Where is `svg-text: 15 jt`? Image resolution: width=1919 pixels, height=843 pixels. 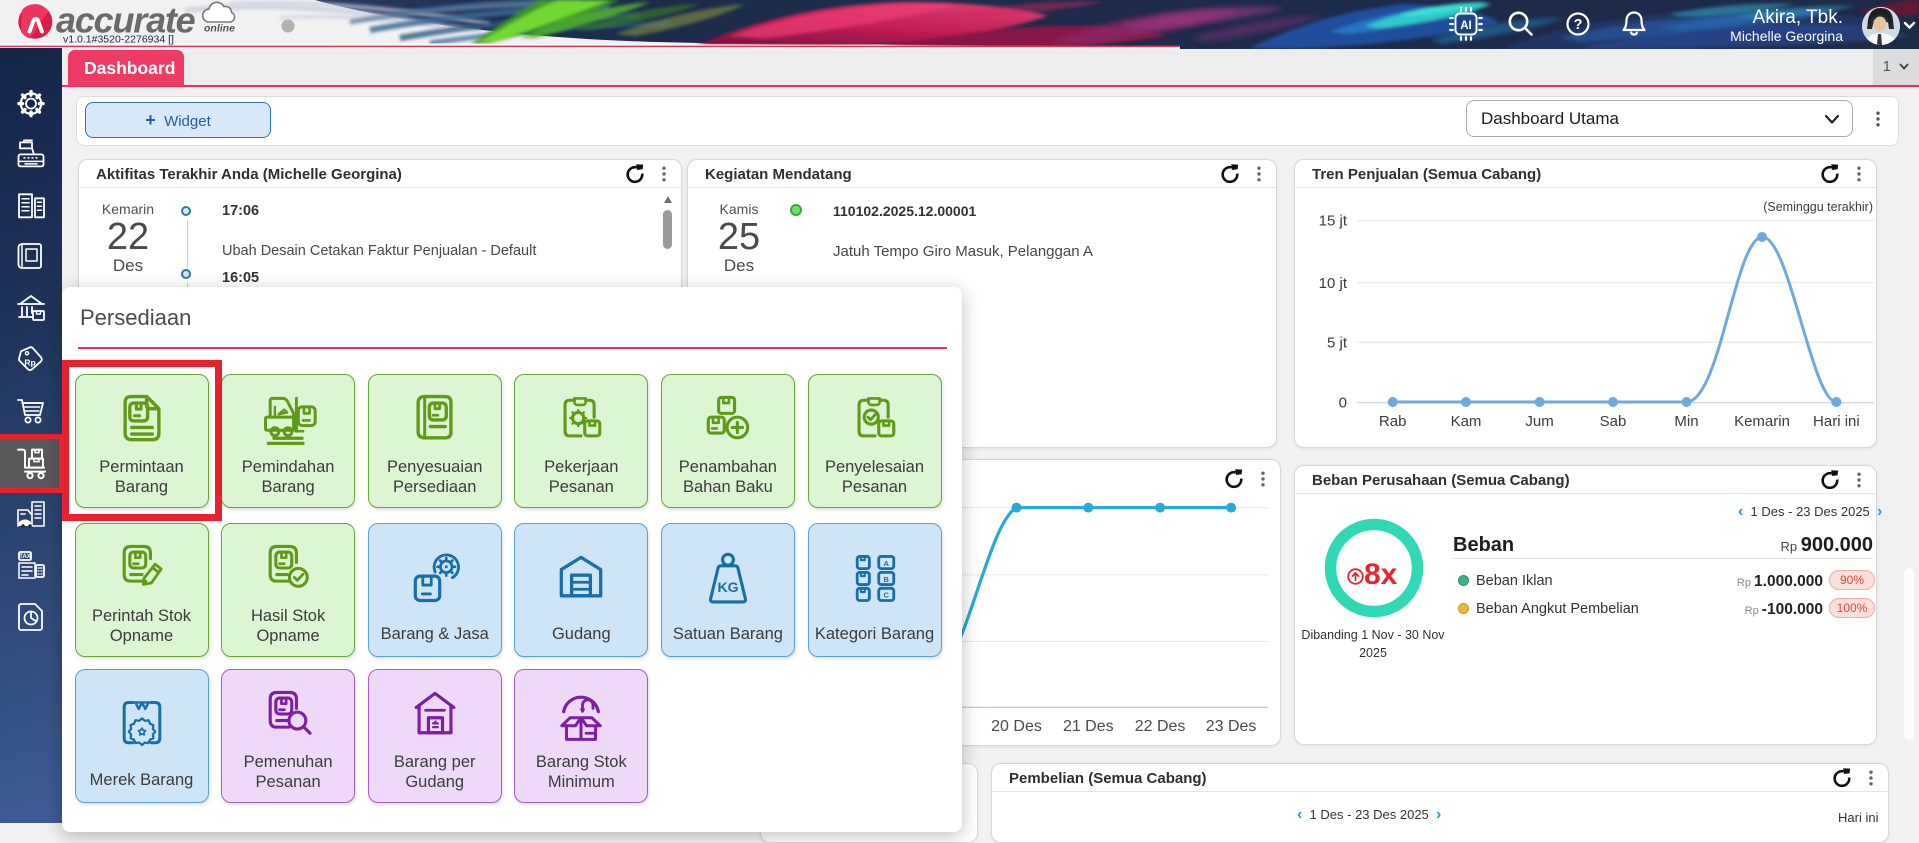
svg-text: 15 jt is located at coordinates (1333, 221).